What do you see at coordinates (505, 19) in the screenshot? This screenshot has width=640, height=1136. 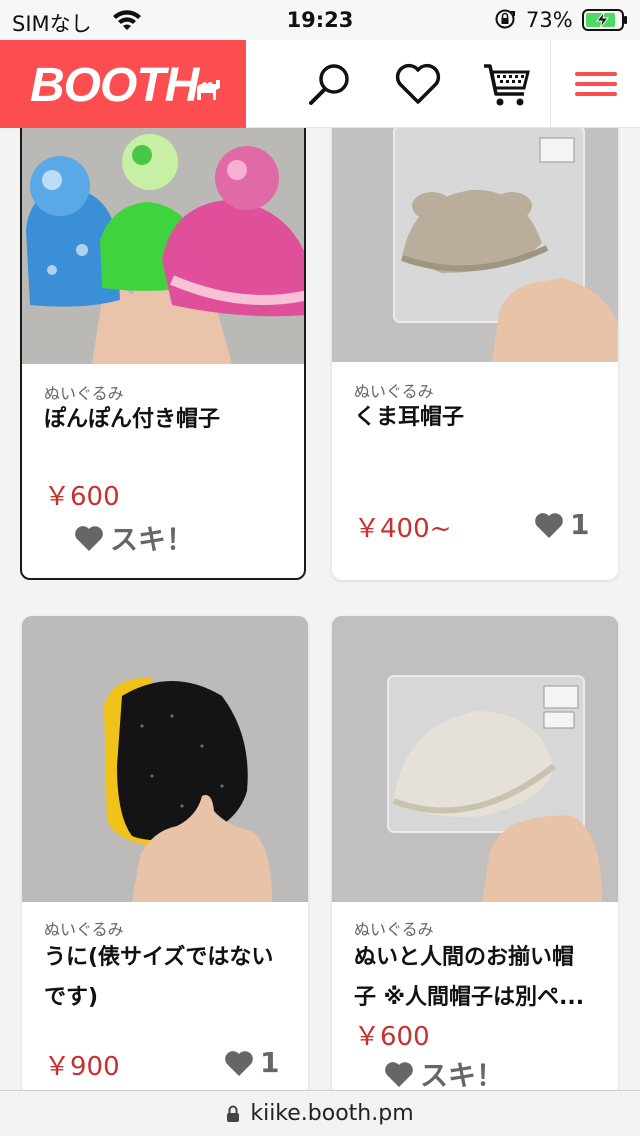 I see `rotation-lock-icon` at bounding box center [505, 19].